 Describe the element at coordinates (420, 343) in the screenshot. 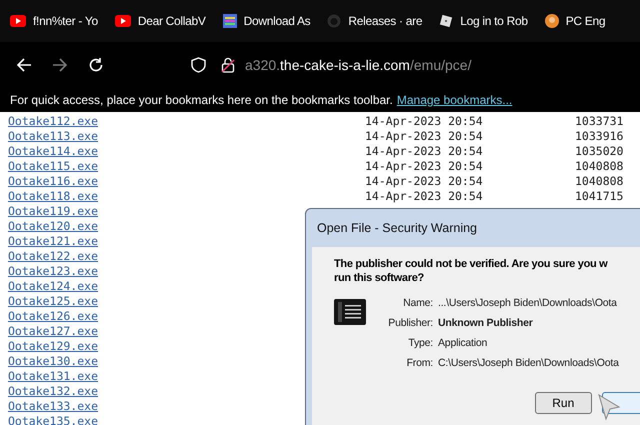

I see `field-label: Type:` at that location.